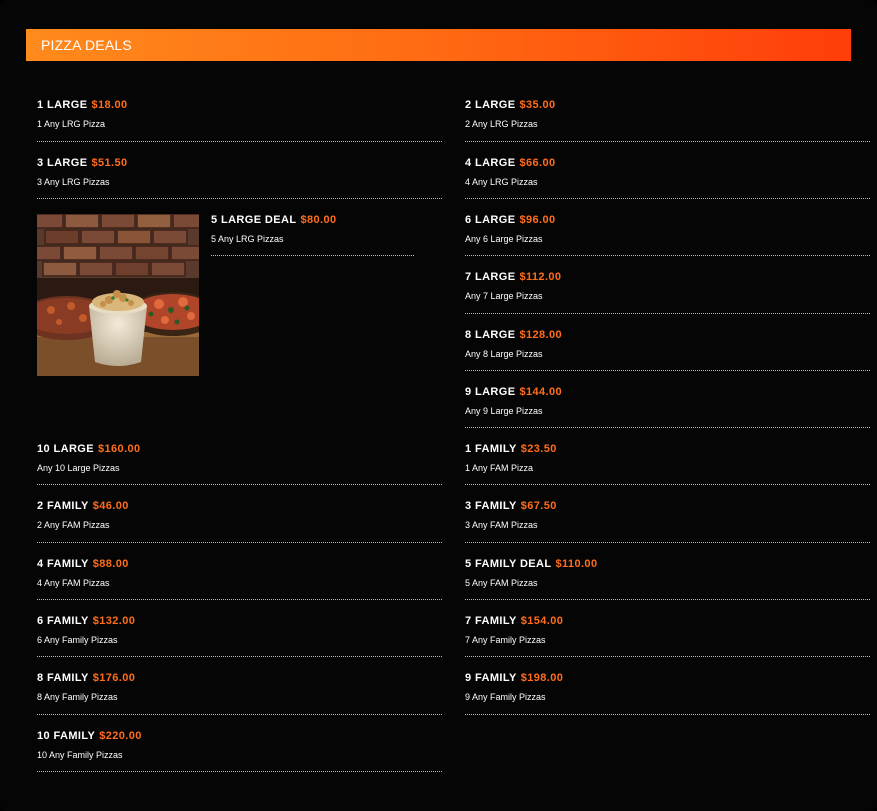  I want to click on deal-title: 3 FAMILY $67.50, so click(511, 506).